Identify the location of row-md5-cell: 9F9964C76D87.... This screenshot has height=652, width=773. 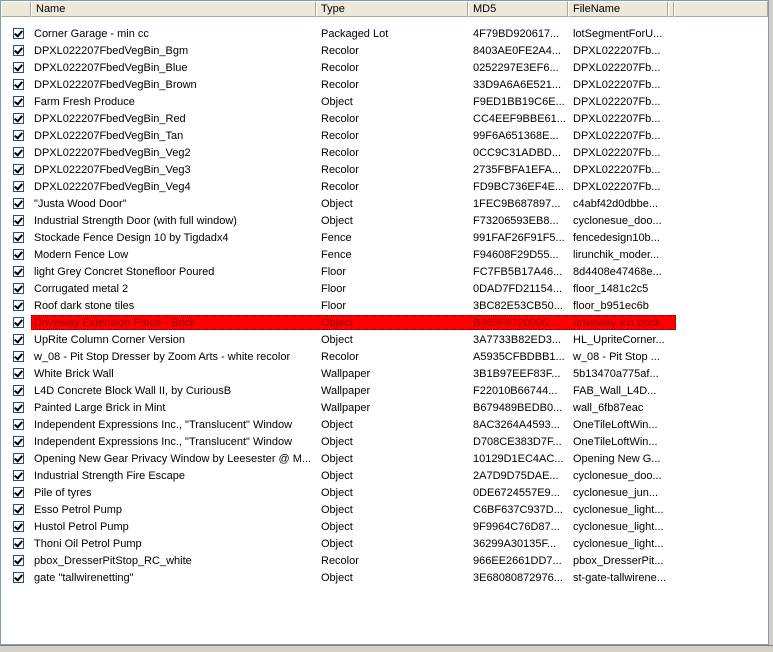
(516, 526).